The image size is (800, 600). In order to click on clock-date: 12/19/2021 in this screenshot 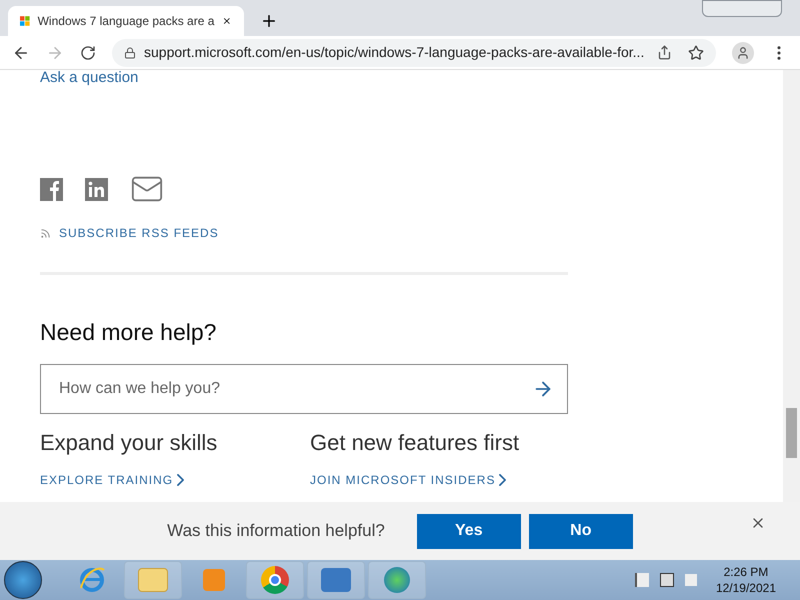, I will do `click(746, 588)`.